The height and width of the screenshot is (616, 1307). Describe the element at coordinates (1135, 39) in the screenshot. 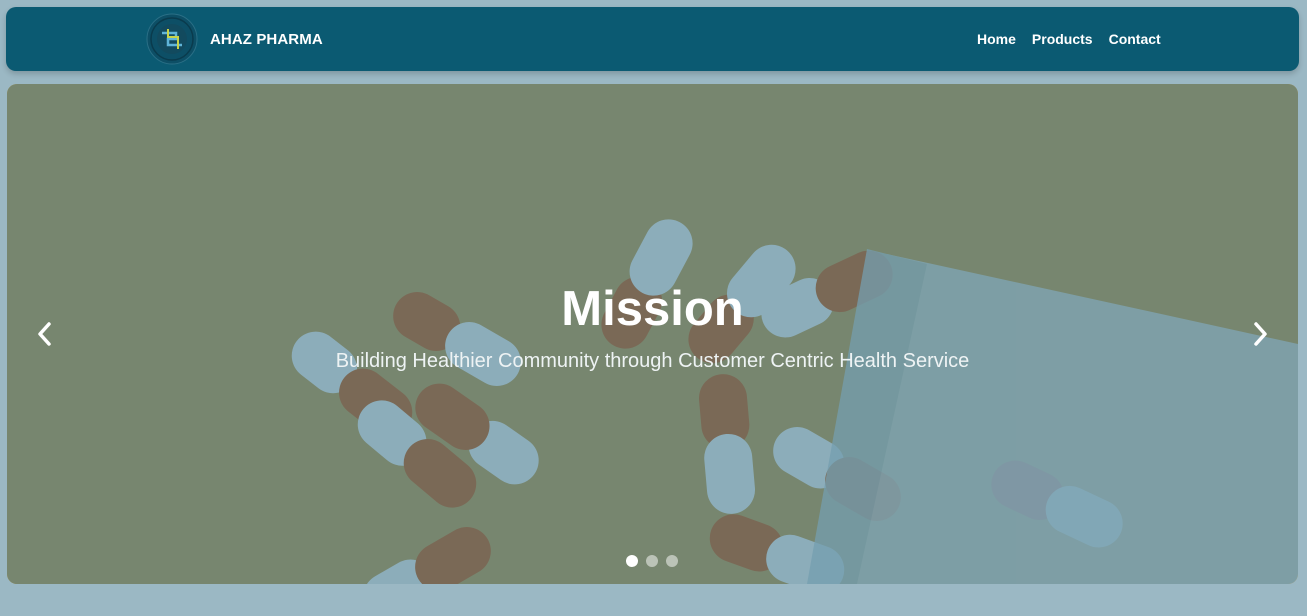

I see `nav-link-contact: Contact` at that location.